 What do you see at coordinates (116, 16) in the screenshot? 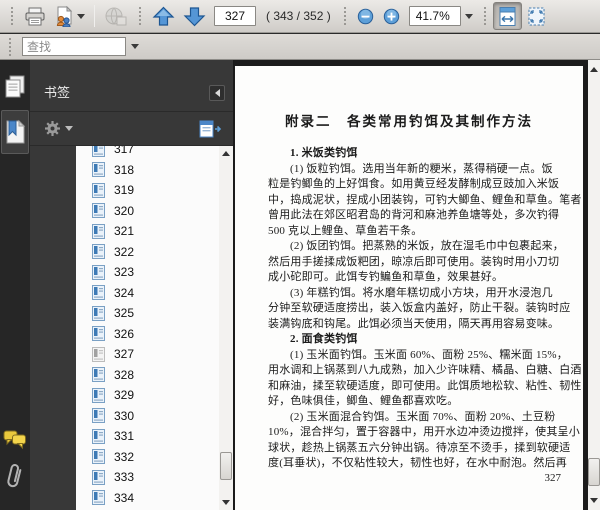
I see `send-online-button-disabled` at bounding box center [116, 16].